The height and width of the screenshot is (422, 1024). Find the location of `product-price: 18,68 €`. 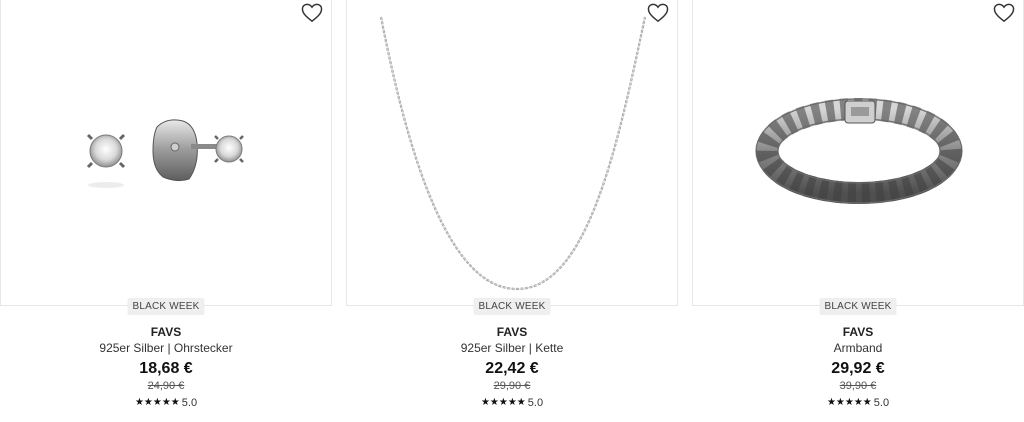

product-price: 18,68 € is located at coordinates (166, 368).